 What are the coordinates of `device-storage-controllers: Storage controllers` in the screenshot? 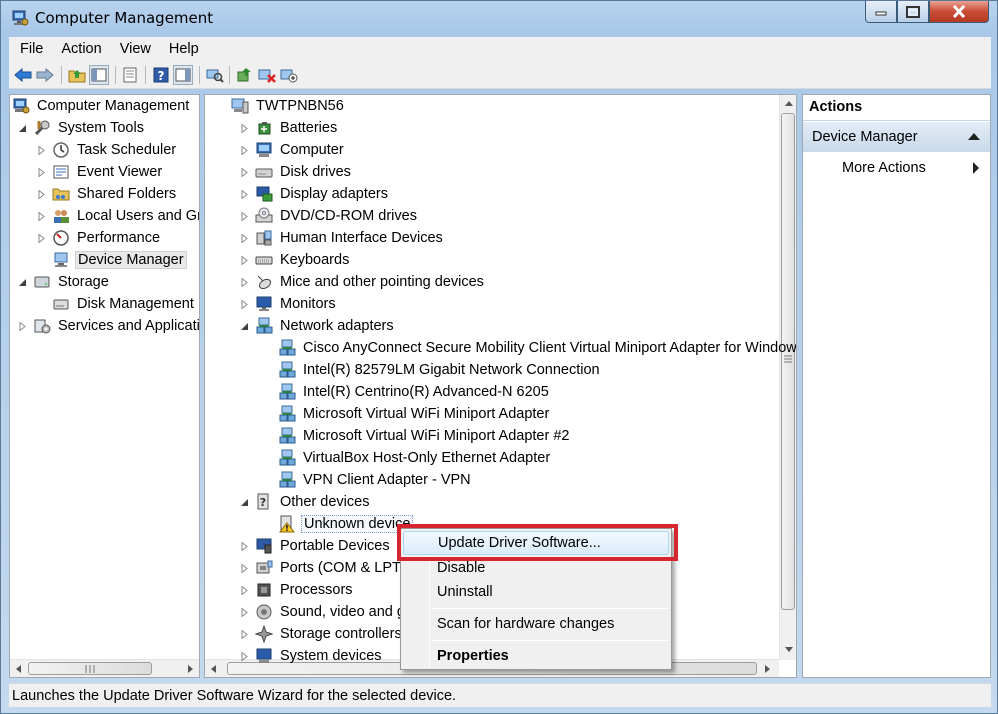 It's located at (321, 634).